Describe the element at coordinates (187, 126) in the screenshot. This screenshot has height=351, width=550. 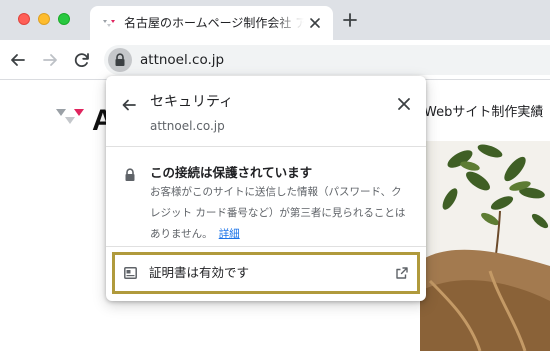
I see `popup-domain: attnoel.co.jp` at that location.